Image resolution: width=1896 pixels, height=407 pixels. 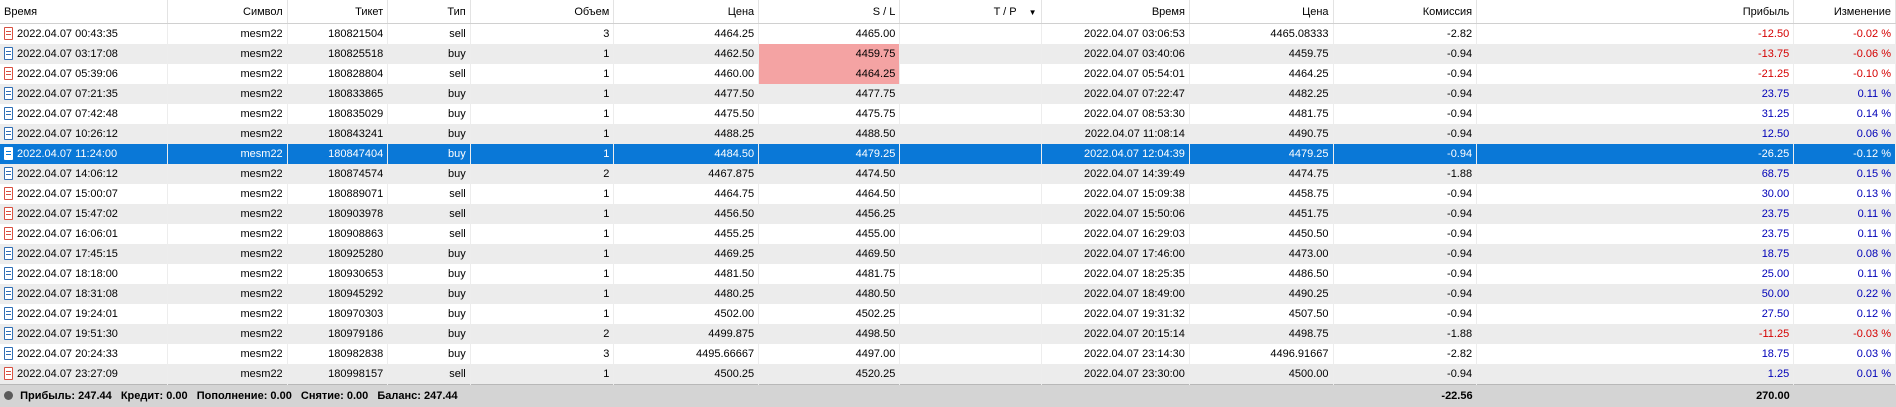 What do you see at coordinates (1261, 334) in the screenshot?
I see `cell-close-price: 4498.75` at bounding box center [1261, 334].